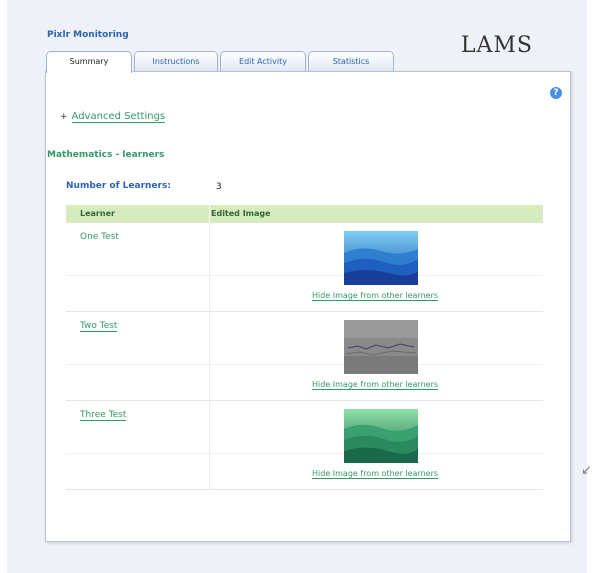 The width and height of the screenshot is (597, 573). What do you see at coordinates (304, 356) in the screenshot?
I see `table-row: Two Test Hide Image from other learners` at bounding box center [304, 356].